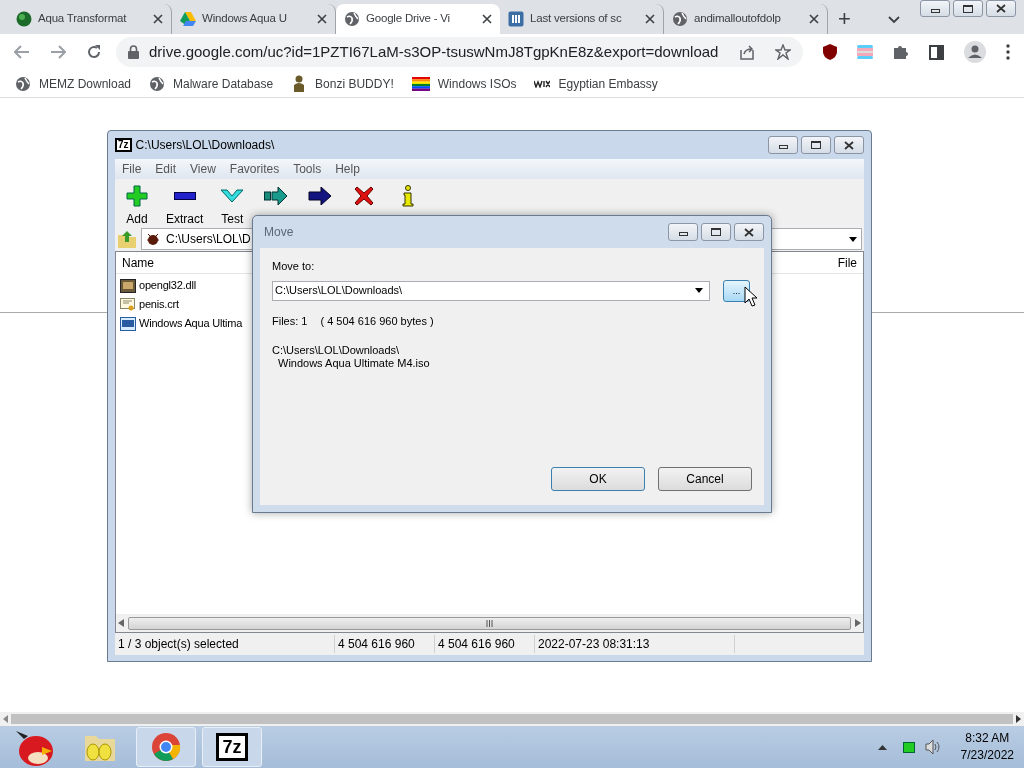 This screenshot has width=1024, height=768. Describe the element at coordinates (294, 266) in the screenshot. I see `field-label: Move to:` at that location.